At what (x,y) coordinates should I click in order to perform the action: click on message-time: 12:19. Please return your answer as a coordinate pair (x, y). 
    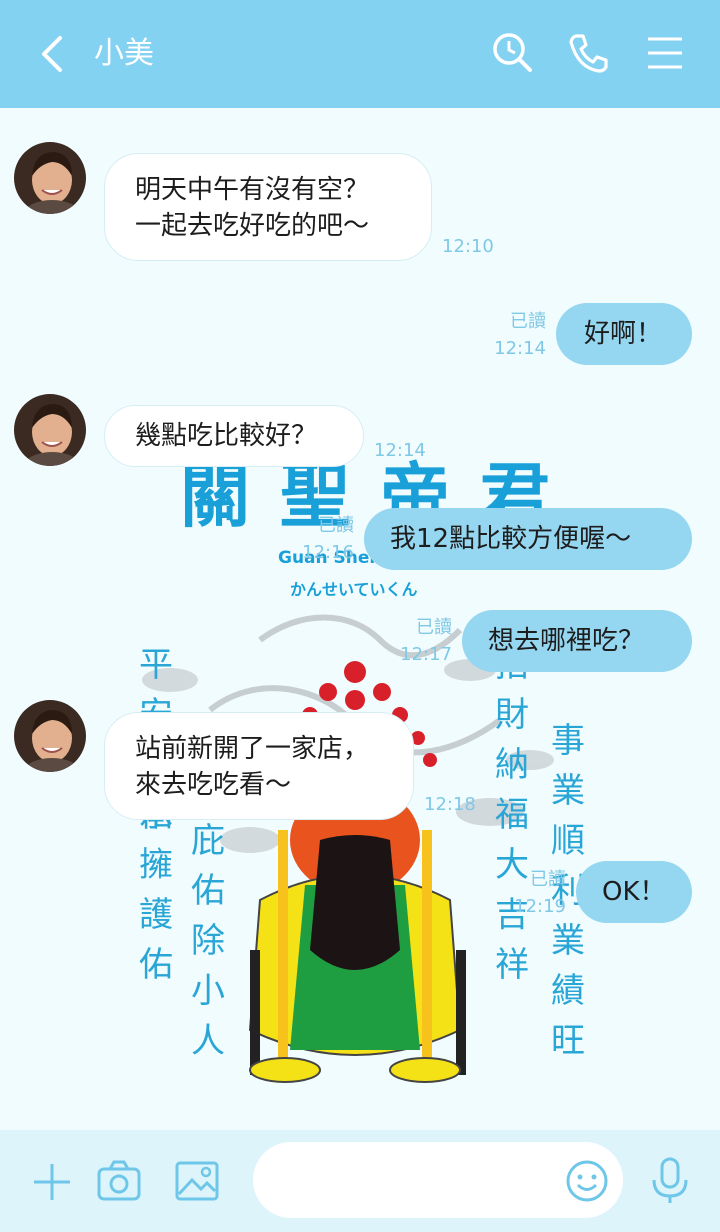
    Looking at the image, I should click on (540, 906).